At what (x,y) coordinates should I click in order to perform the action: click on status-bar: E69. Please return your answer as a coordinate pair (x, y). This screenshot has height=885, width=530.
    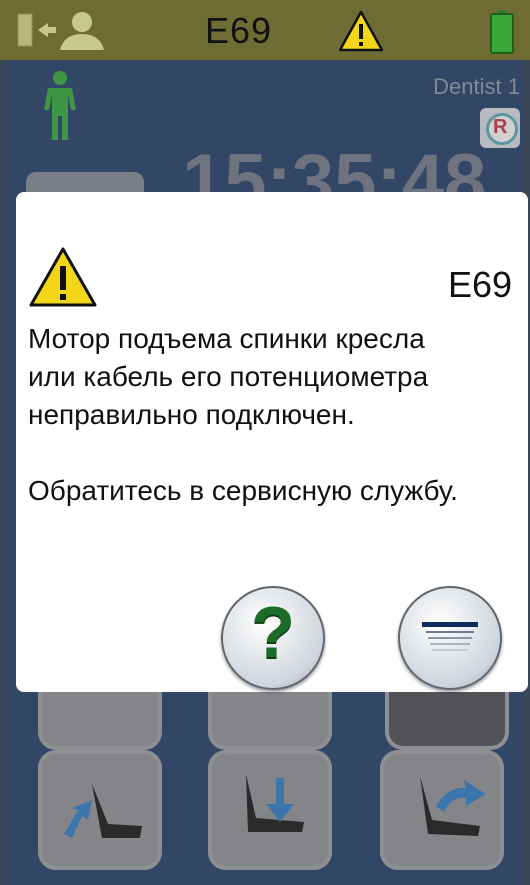
    Looking at the image, I should click on (265, 30).